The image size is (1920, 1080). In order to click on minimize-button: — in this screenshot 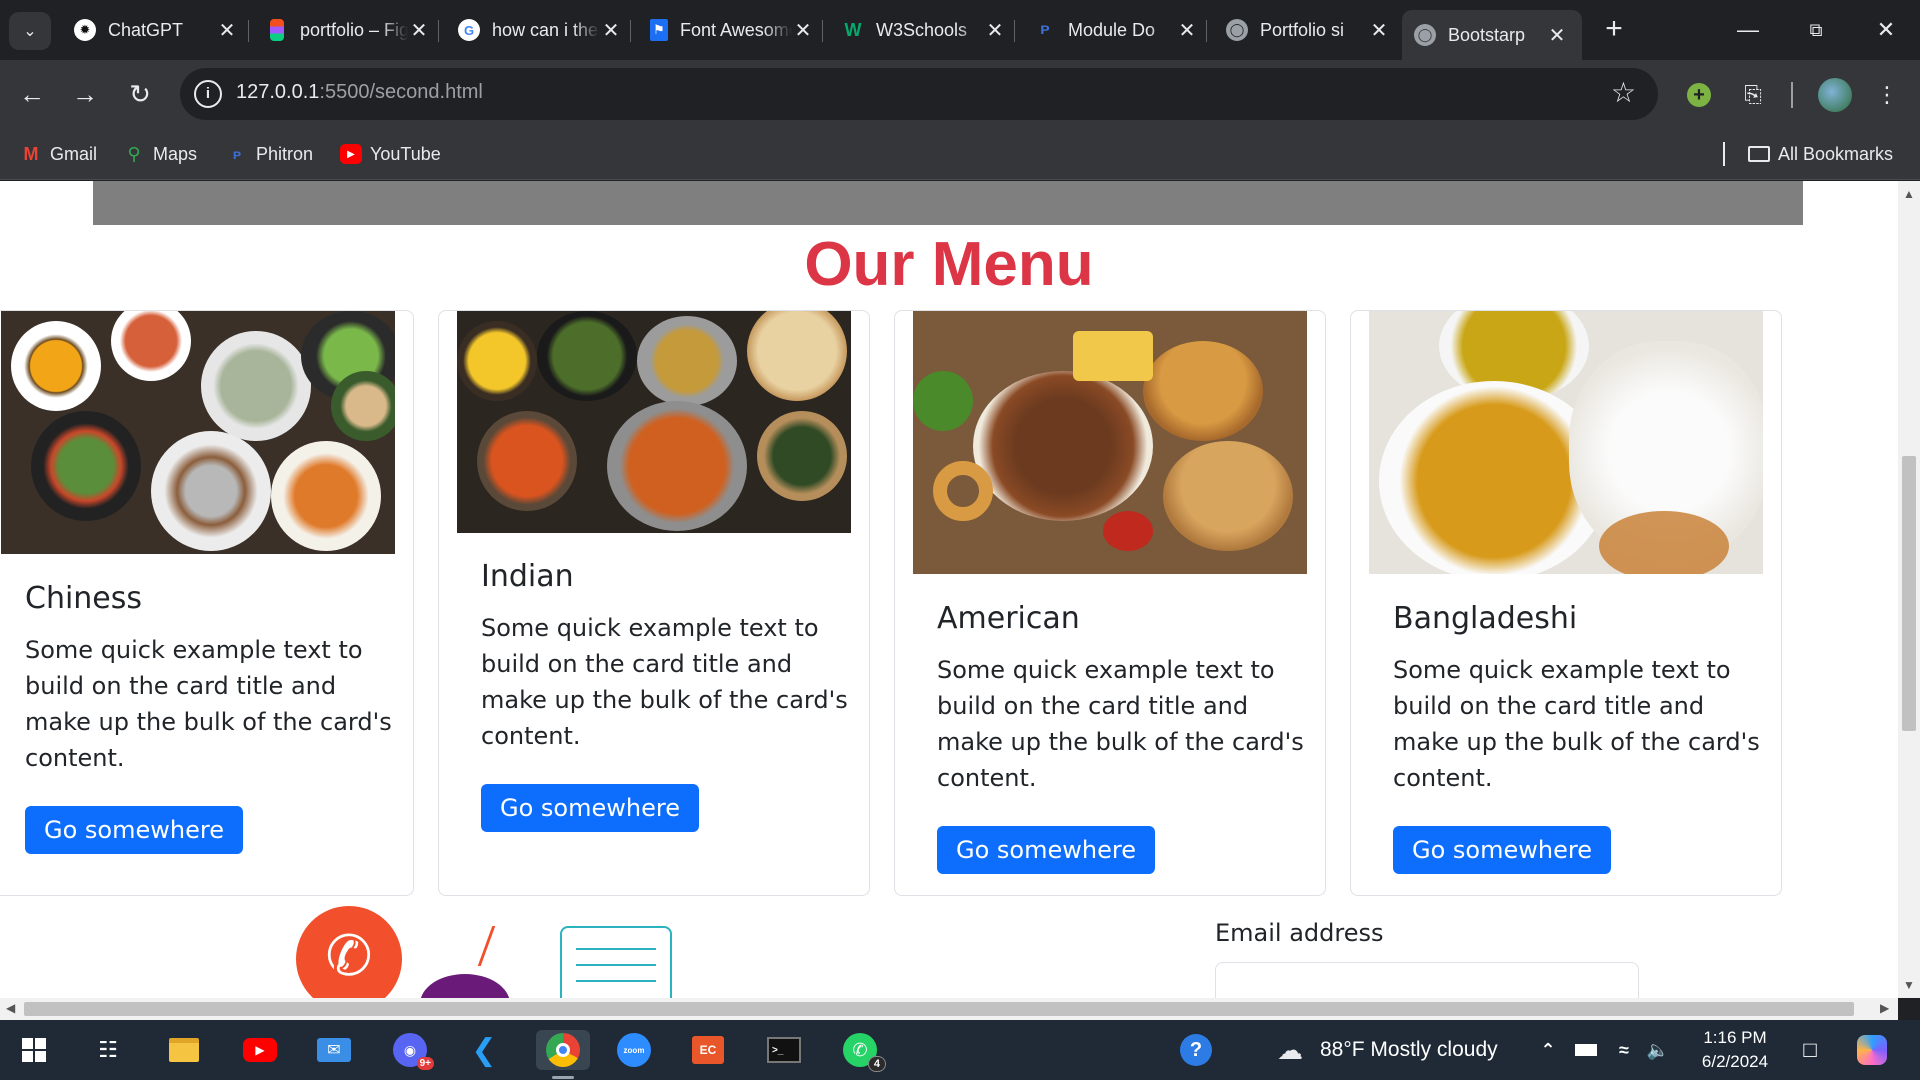, I will do `click(1748, 30)`.